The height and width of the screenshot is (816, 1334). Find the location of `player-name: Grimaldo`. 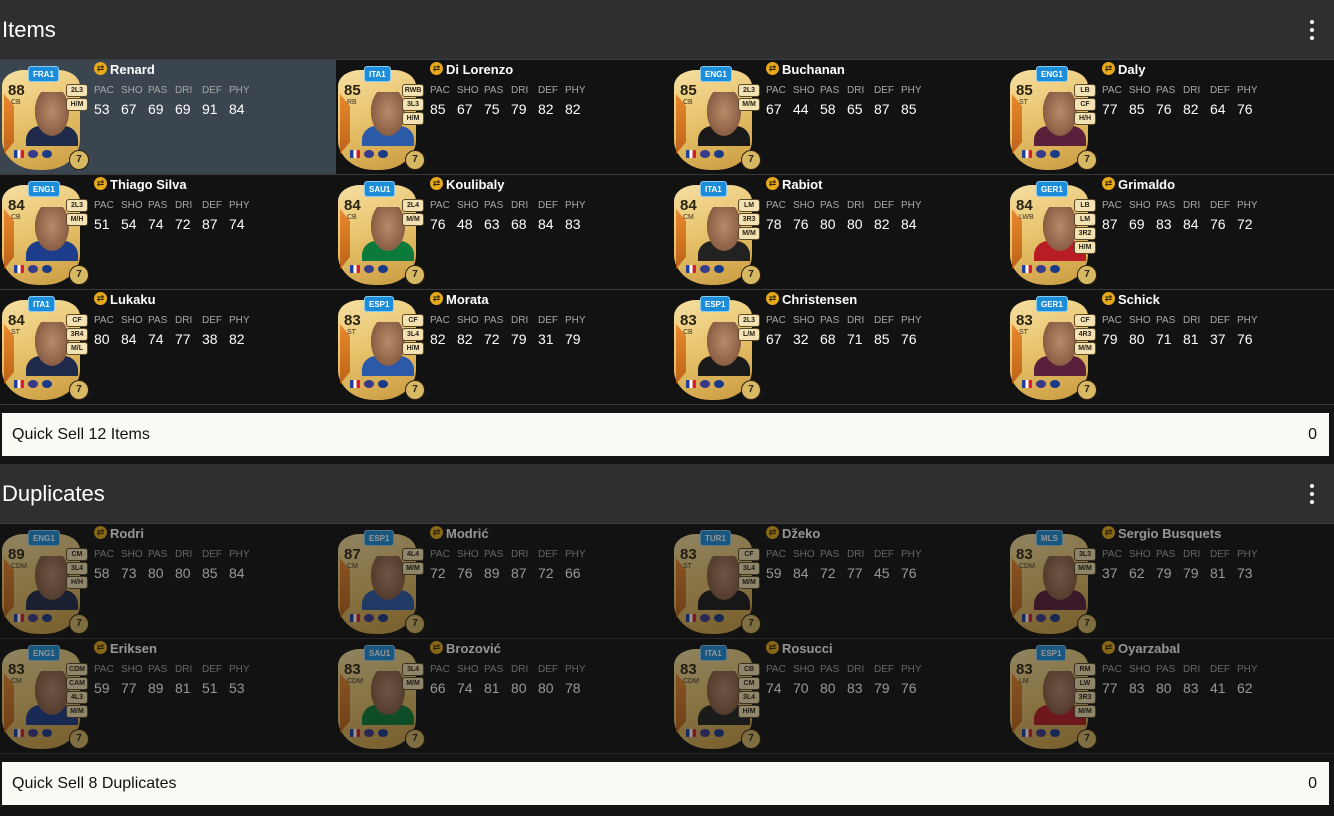

player-name: Grimaldo is located at coordinates (1147, 184).